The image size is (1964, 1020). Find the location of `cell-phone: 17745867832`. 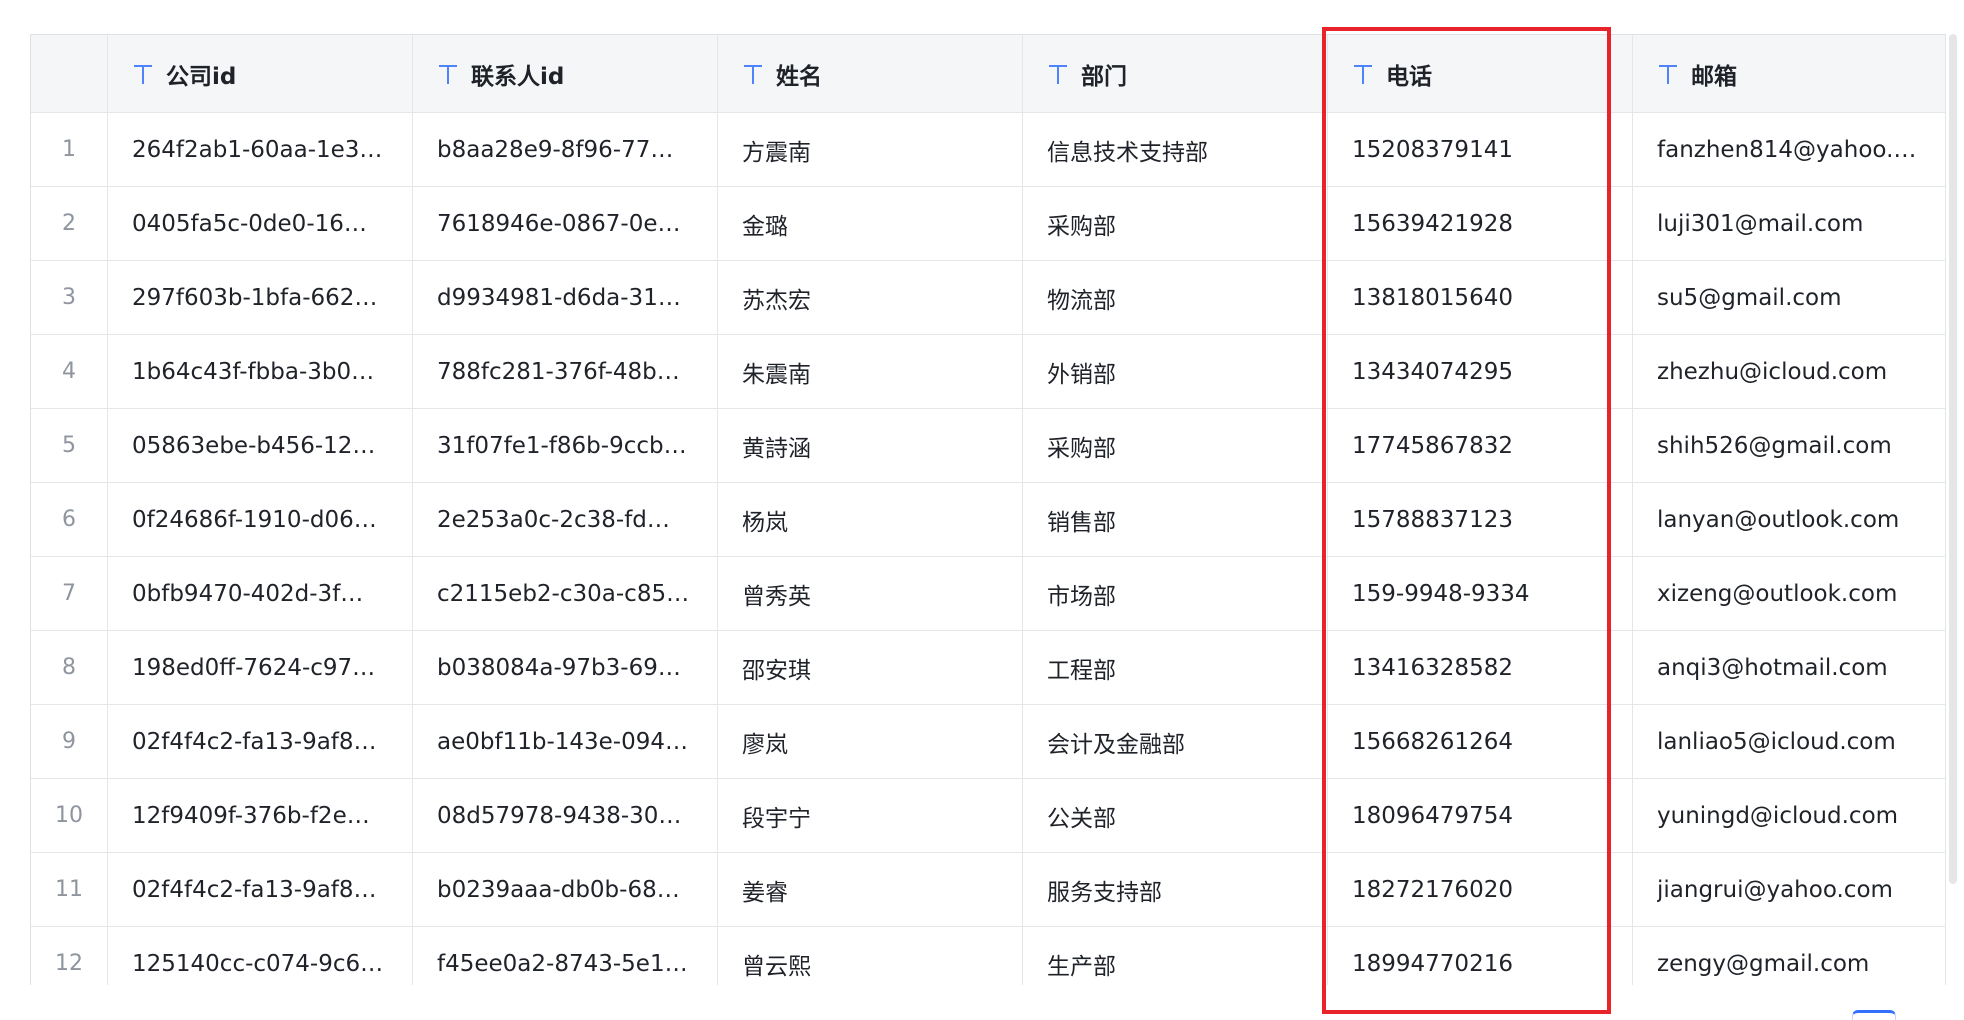

cell-phone: 17745867832 is located at coordinates (1480, 445).